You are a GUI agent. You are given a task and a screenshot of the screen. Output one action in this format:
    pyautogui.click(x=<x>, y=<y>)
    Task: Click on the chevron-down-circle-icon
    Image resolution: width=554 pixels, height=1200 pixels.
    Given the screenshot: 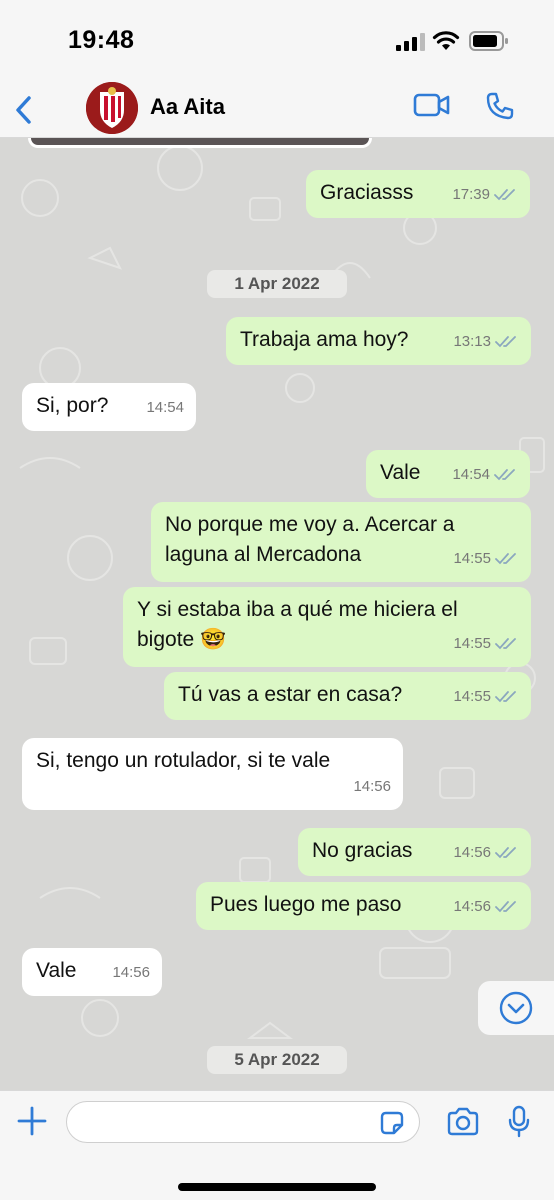 What is the action you would take?
    pyautogui.click(x=516, y=1008)
    